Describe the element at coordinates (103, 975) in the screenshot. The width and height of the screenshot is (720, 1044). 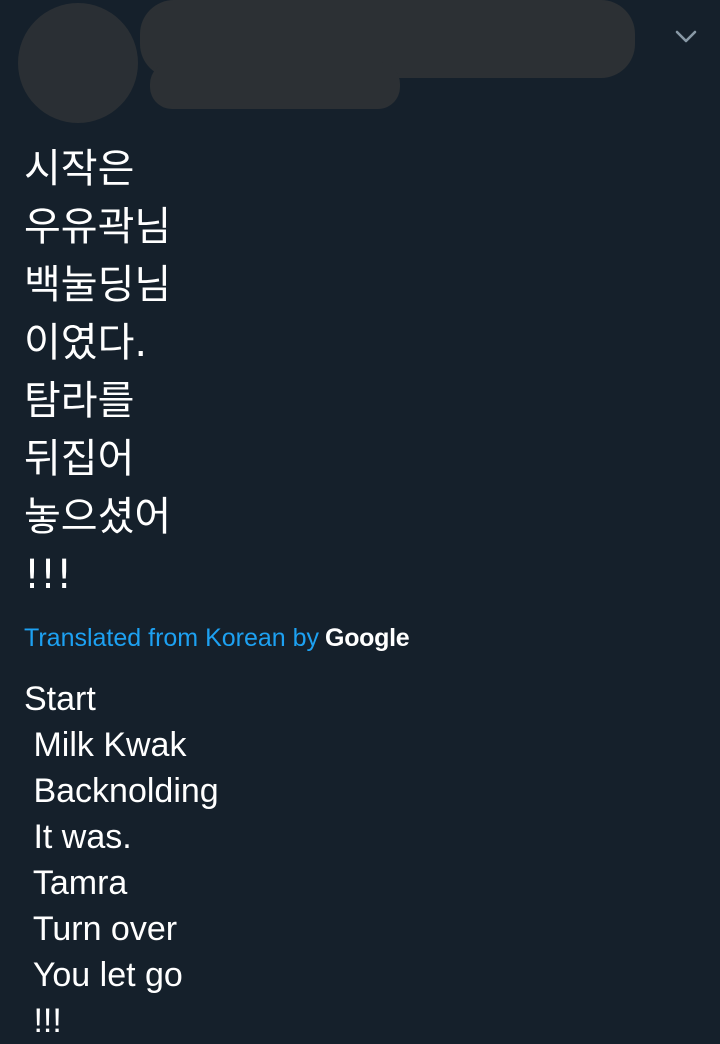
I see `translated-text-line: You let go` at that location.